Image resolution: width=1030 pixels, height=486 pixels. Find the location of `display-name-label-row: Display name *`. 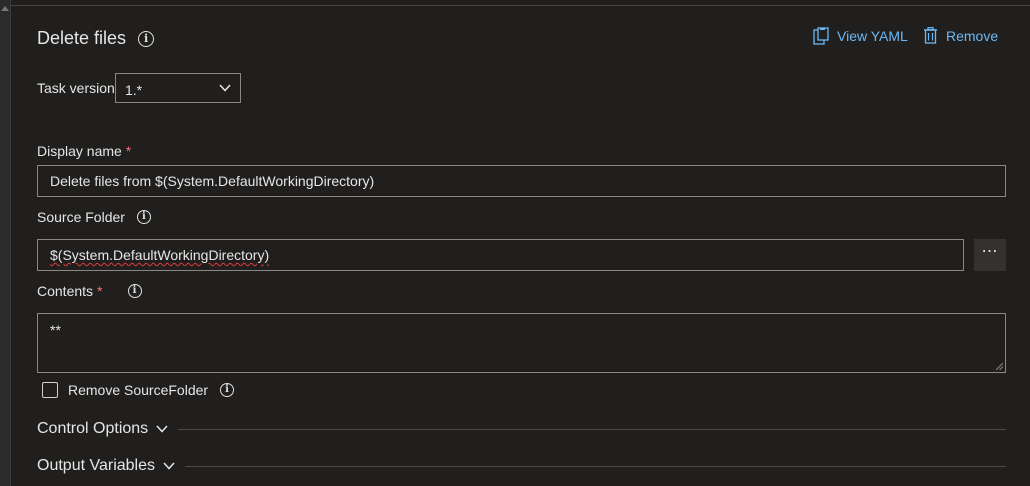

display-name-label-row: Display name * is located at coordinates (84, 151).